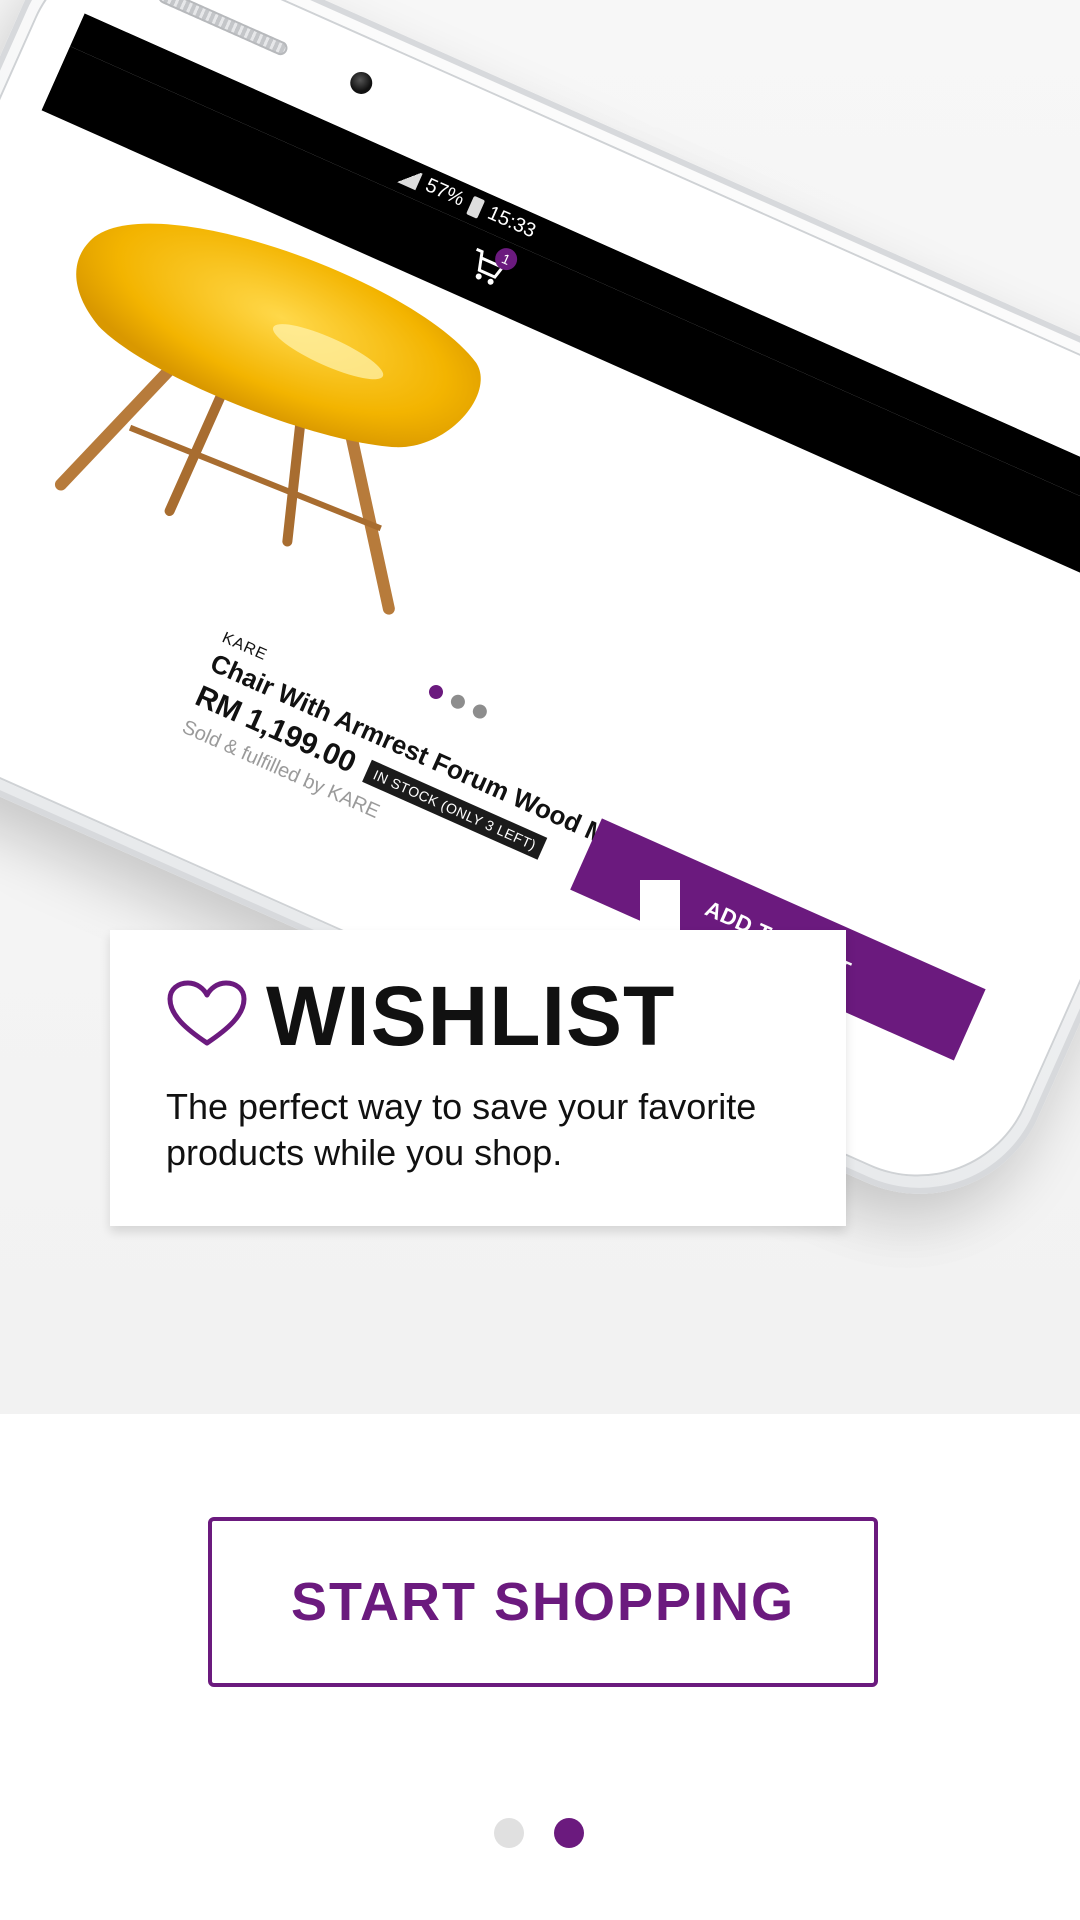  I want to click on battery-icon, so click(476, 207).